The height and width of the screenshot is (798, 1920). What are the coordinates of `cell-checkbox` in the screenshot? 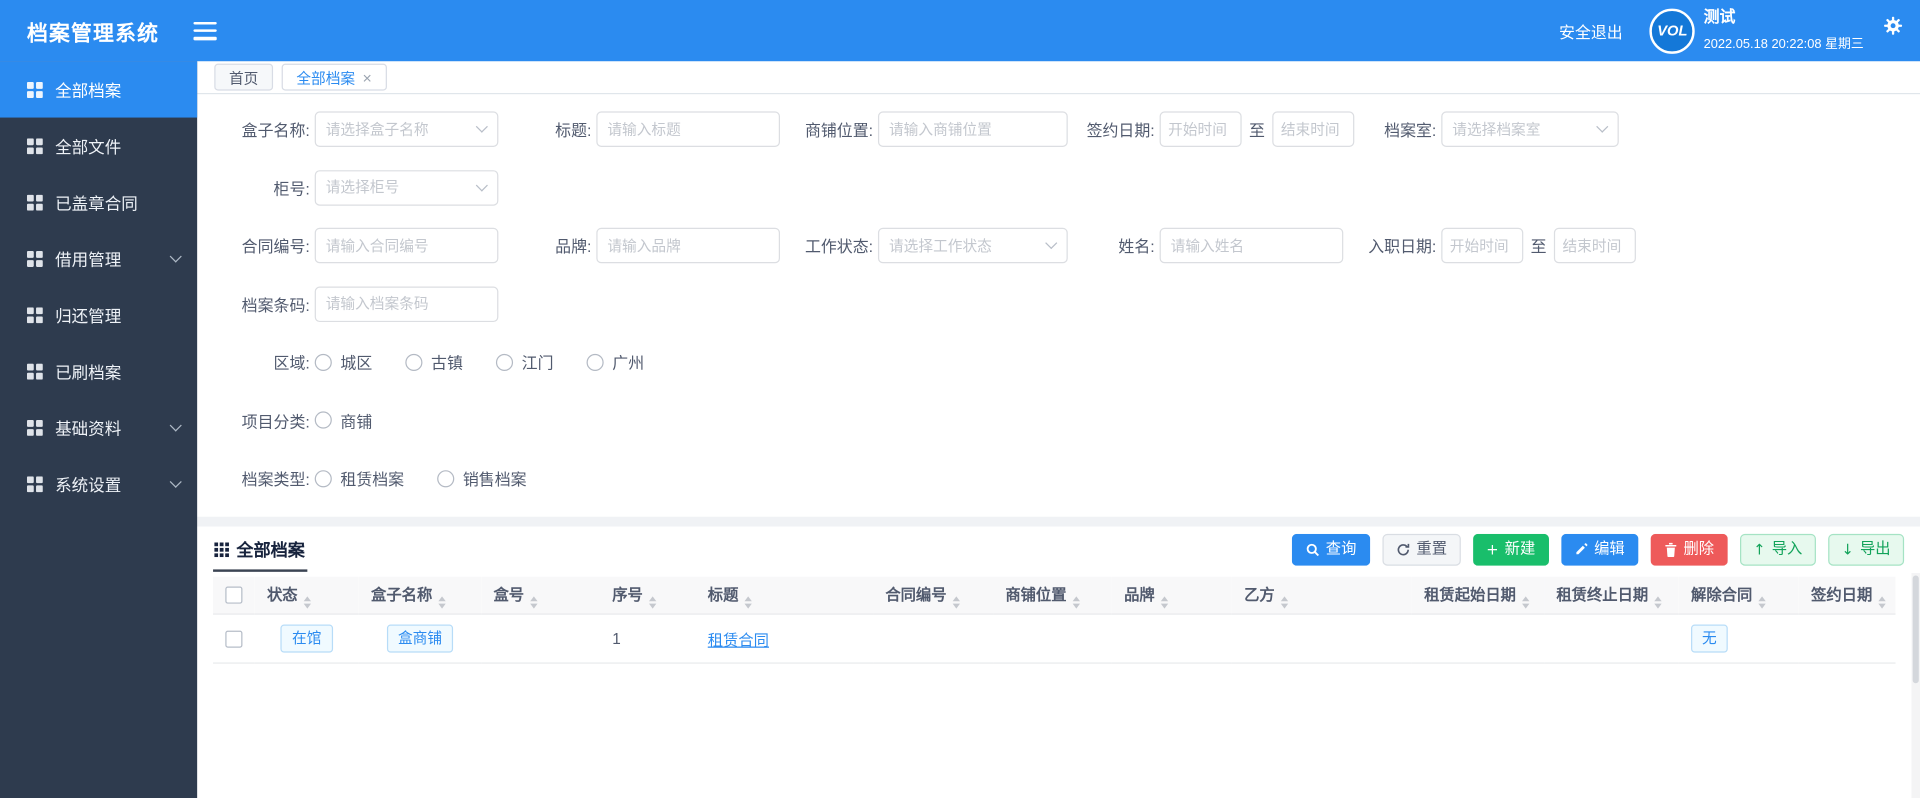 It's located at (234, 639).